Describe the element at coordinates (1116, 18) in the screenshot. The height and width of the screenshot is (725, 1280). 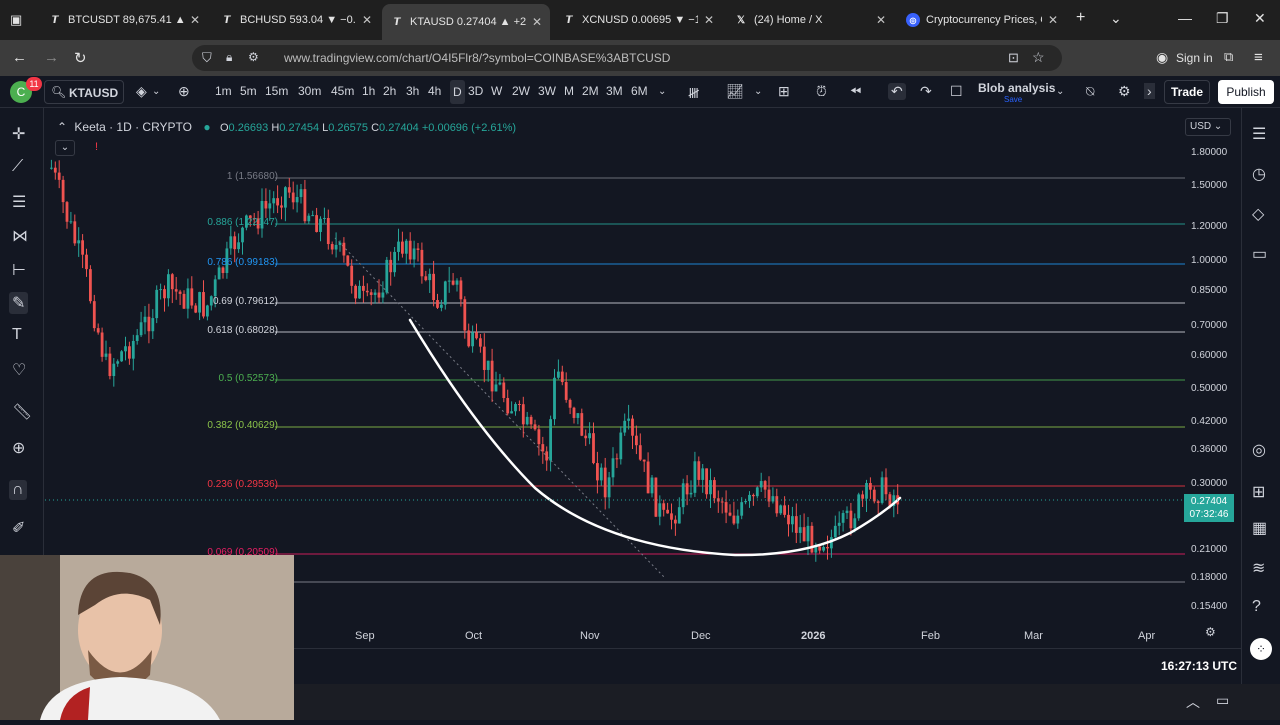
I see `tab-list-chevron-icon: ⌄` at that location.